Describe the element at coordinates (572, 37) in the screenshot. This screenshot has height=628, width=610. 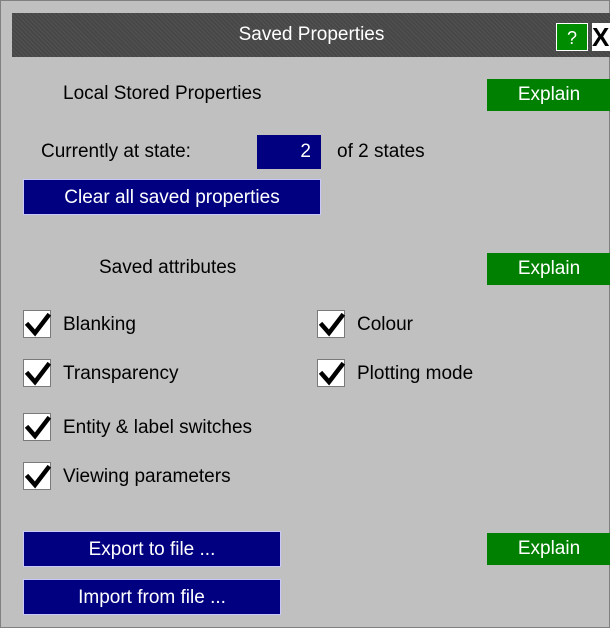
I see `help-button: ?` at that location.